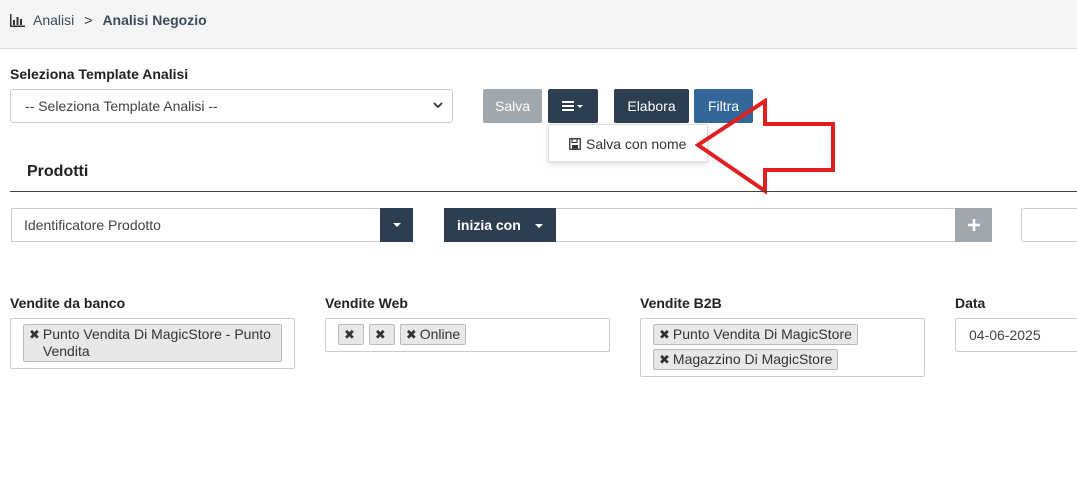 The width and height of the screenshot is (1077, 478). What do you see at coordinates (17, 20) in the screenshot?
I see `bar-chart-icon` at bounding box center [17, 20].